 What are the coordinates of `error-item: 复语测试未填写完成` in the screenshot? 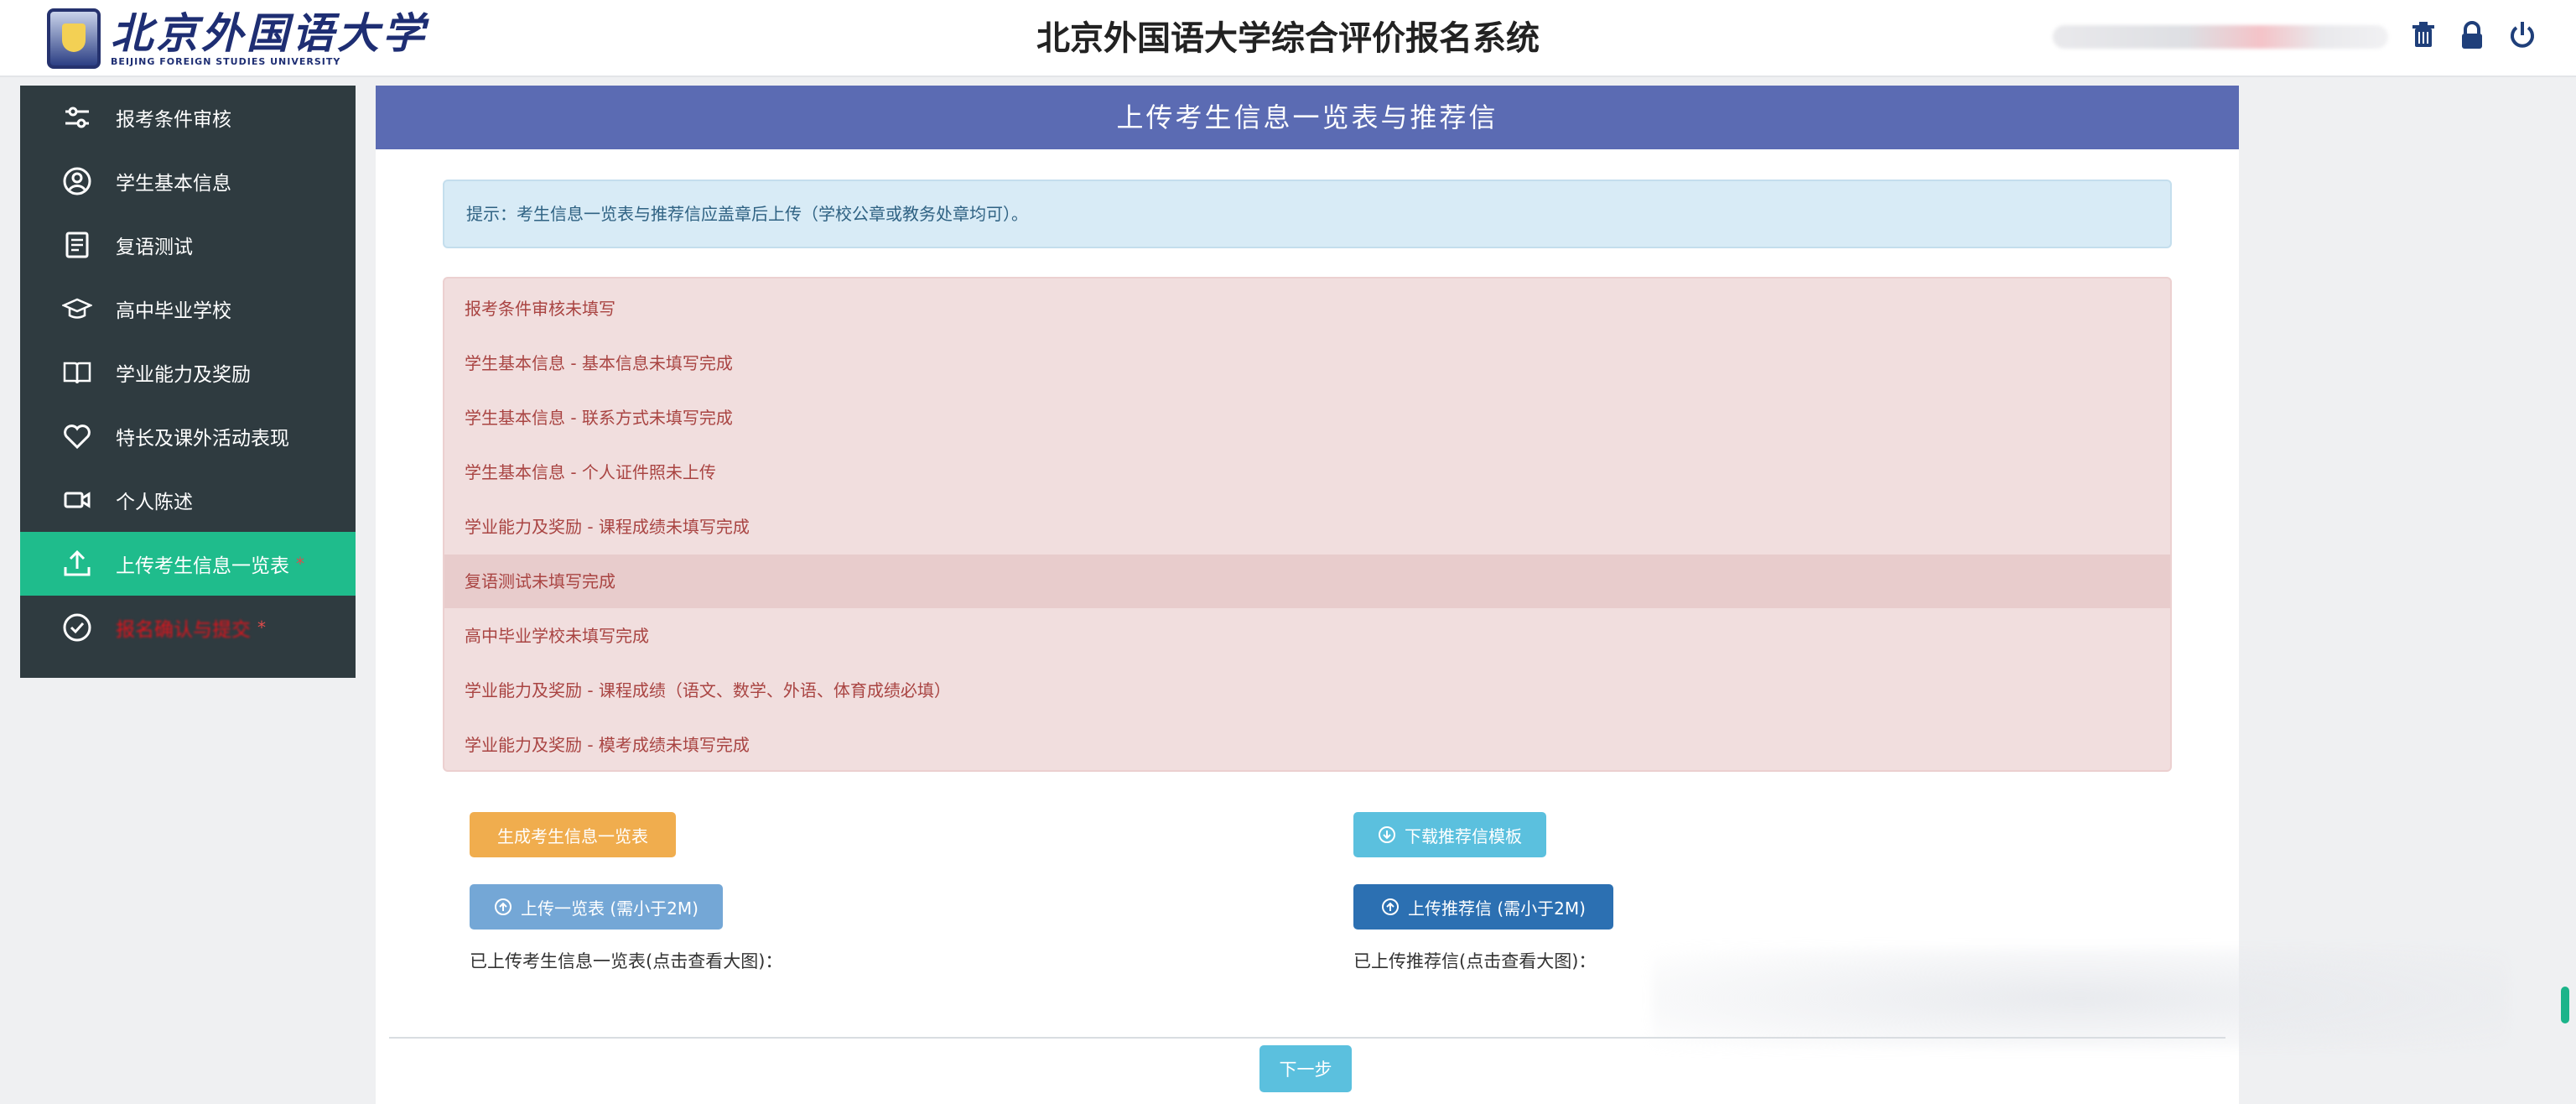 It's located at (1307, 581).